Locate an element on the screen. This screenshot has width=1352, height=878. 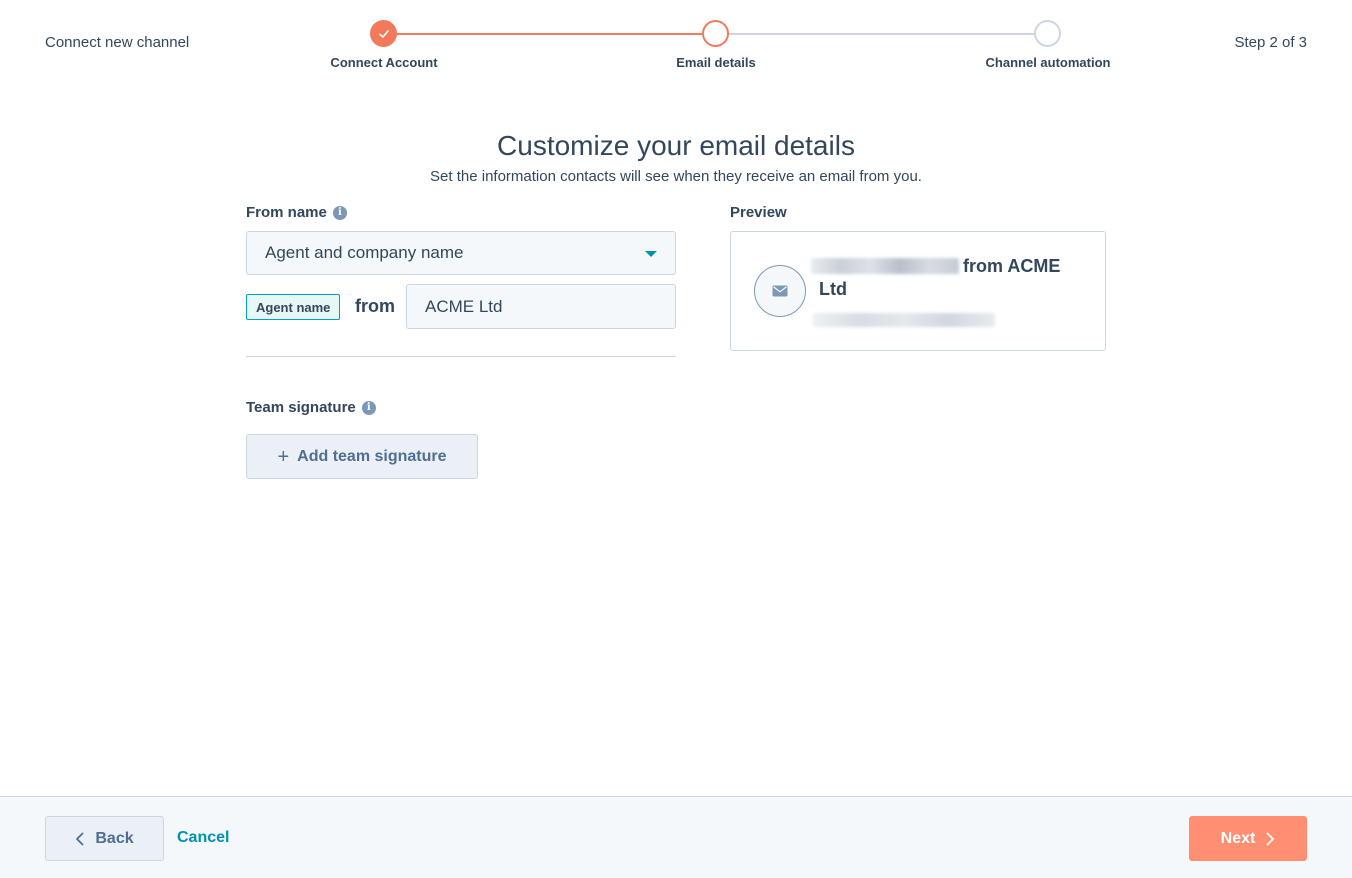
step-1-complete-indicator is located at coordinates (383, 33).